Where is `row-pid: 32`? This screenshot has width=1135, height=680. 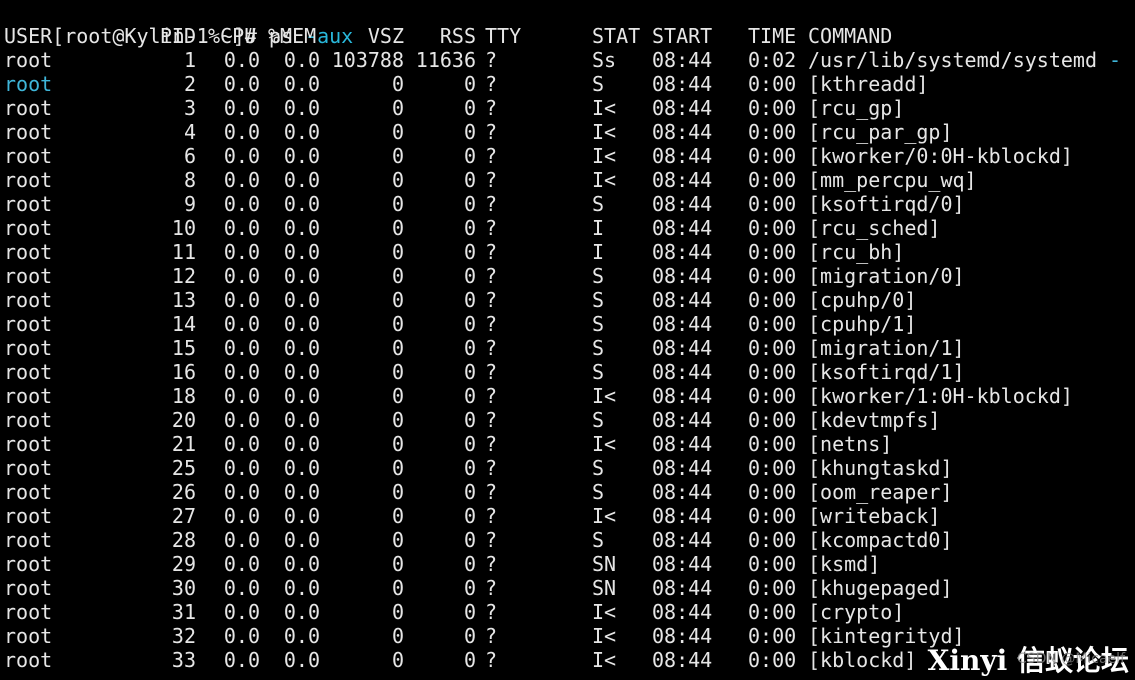 row-pid: 32 is located at coordinates (183, 636).